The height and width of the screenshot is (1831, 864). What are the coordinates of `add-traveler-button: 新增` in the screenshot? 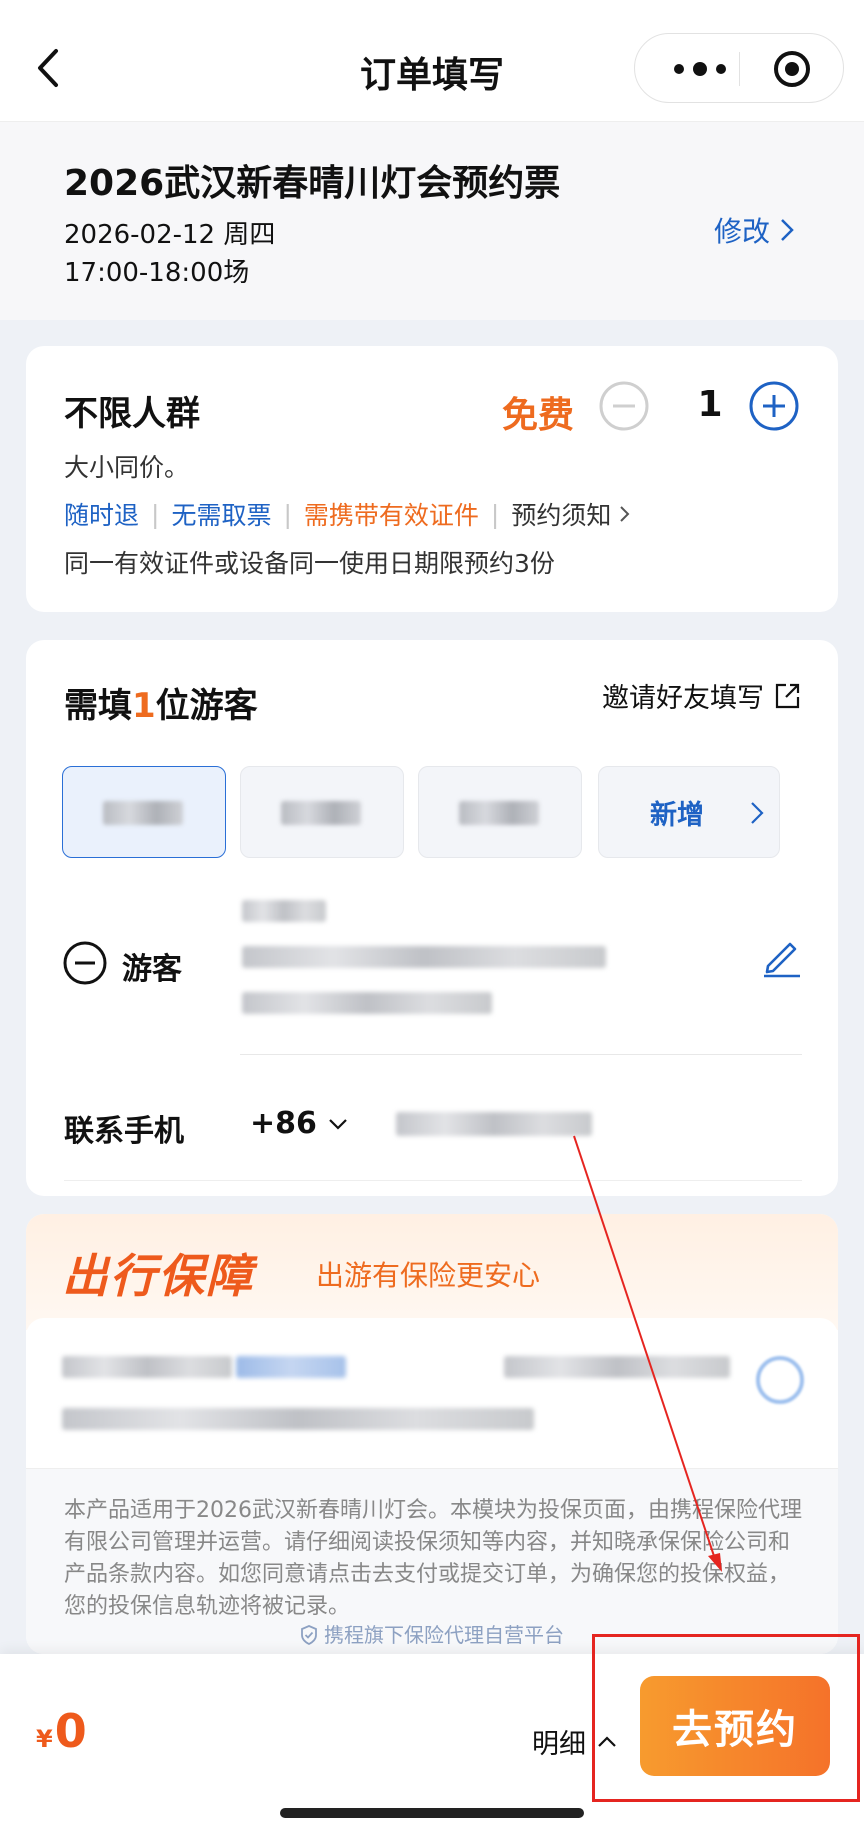 It's located at (689, 812).